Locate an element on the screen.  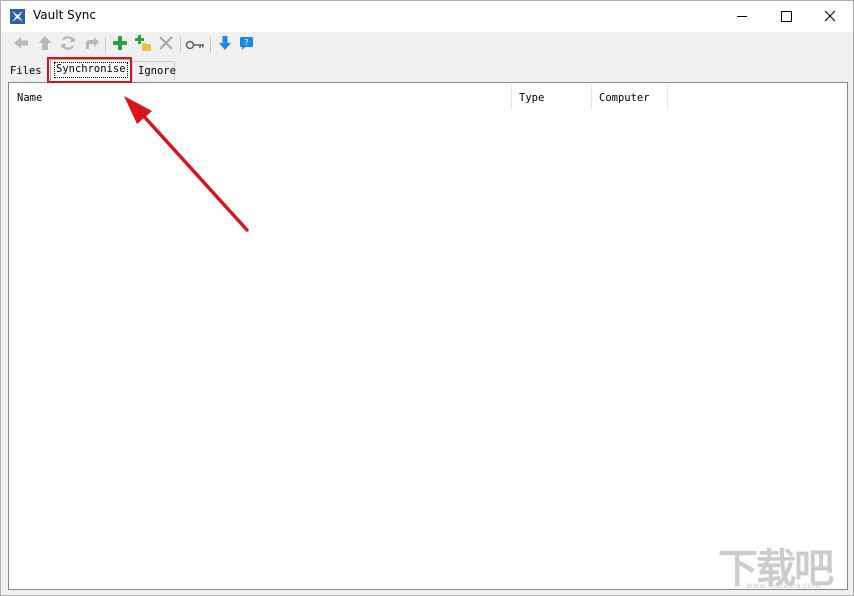
vault-app-icon is located at coordinates (17, 16).